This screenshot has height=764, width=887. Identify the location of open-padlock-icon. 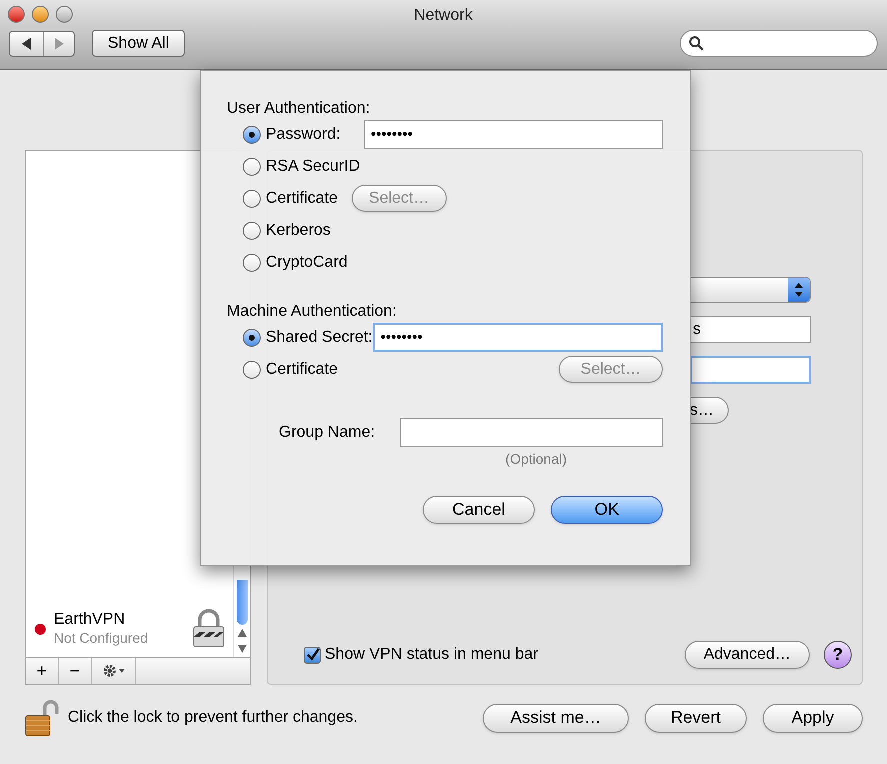
(42, 718).